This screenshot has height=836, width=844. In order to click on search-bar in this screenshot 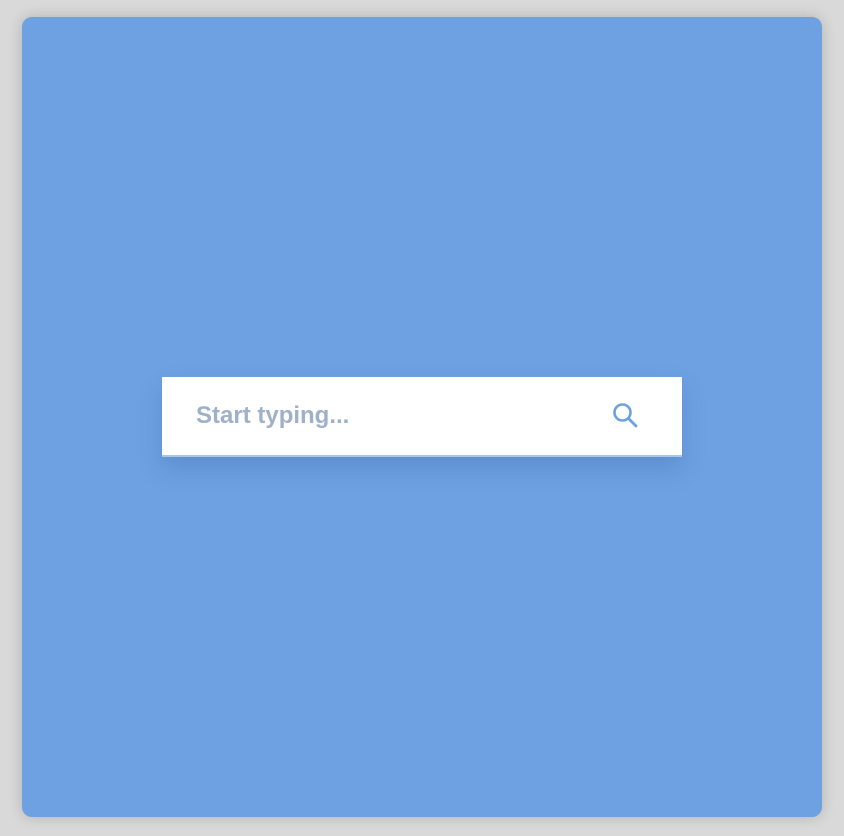, I will do `click(422, 417)`.